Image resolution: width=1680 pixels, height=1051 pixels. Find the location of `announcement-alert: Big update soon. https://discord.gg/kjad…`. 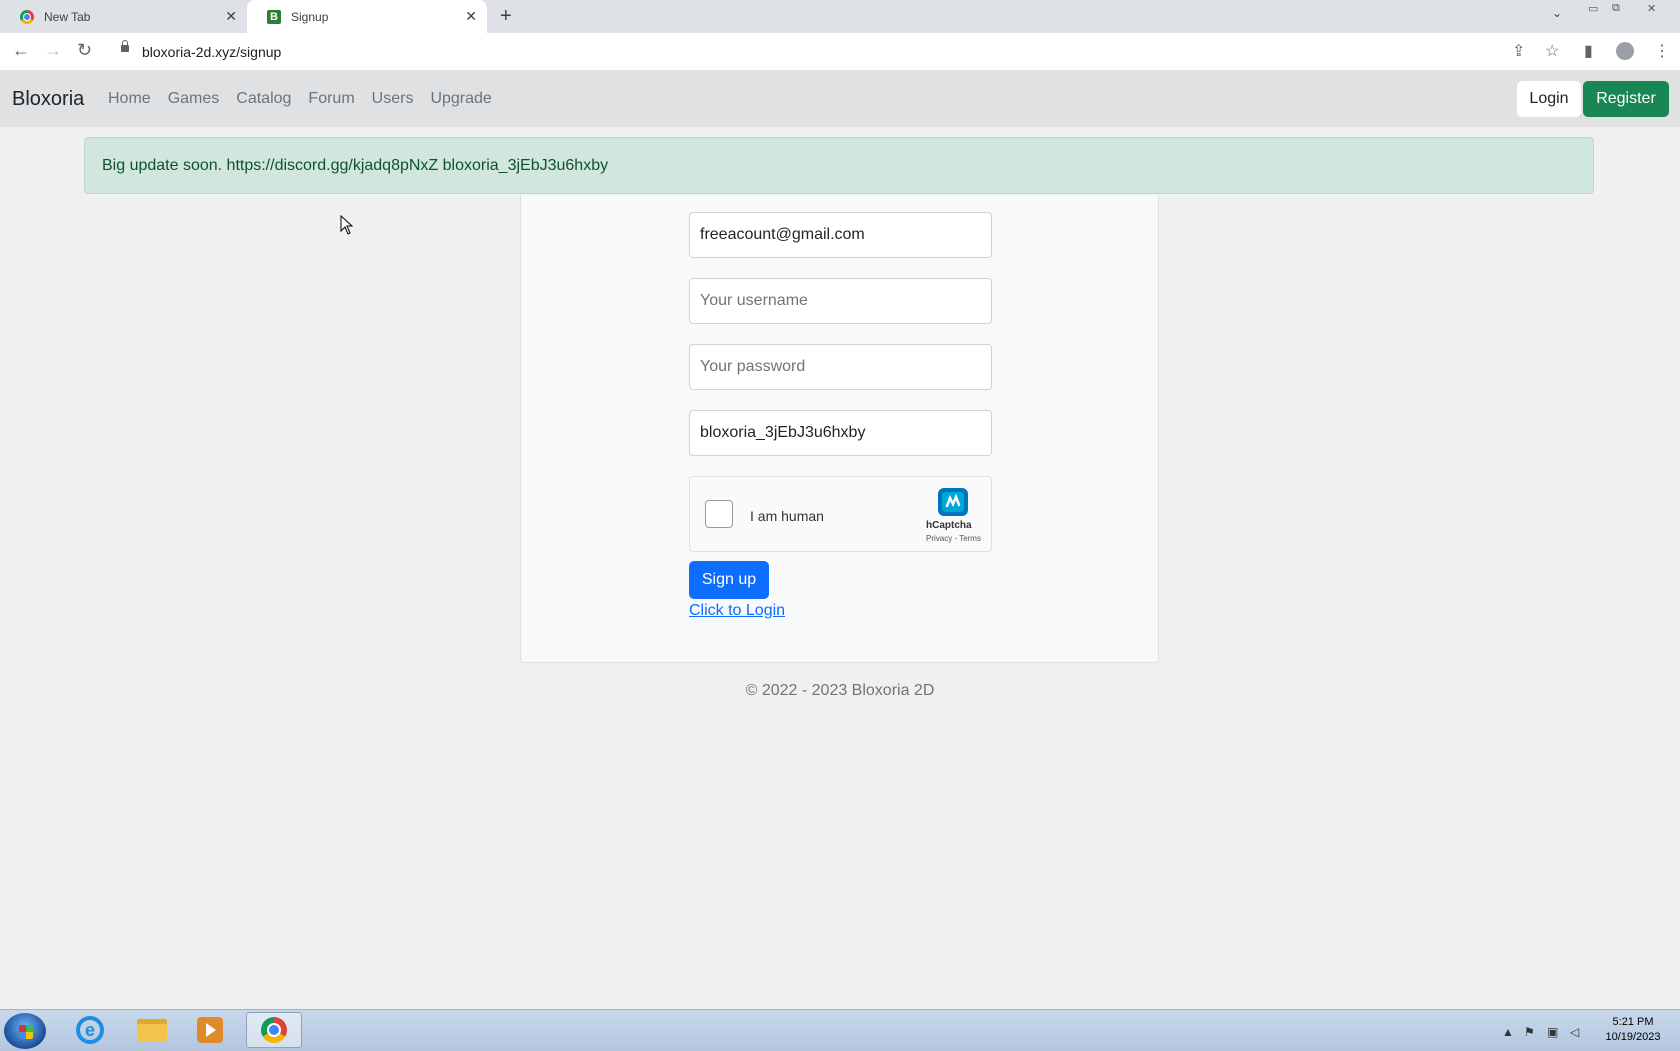

announcement-alert: Big update soon. https://discord.gg/kjad… is located at coordinates (839, 165).